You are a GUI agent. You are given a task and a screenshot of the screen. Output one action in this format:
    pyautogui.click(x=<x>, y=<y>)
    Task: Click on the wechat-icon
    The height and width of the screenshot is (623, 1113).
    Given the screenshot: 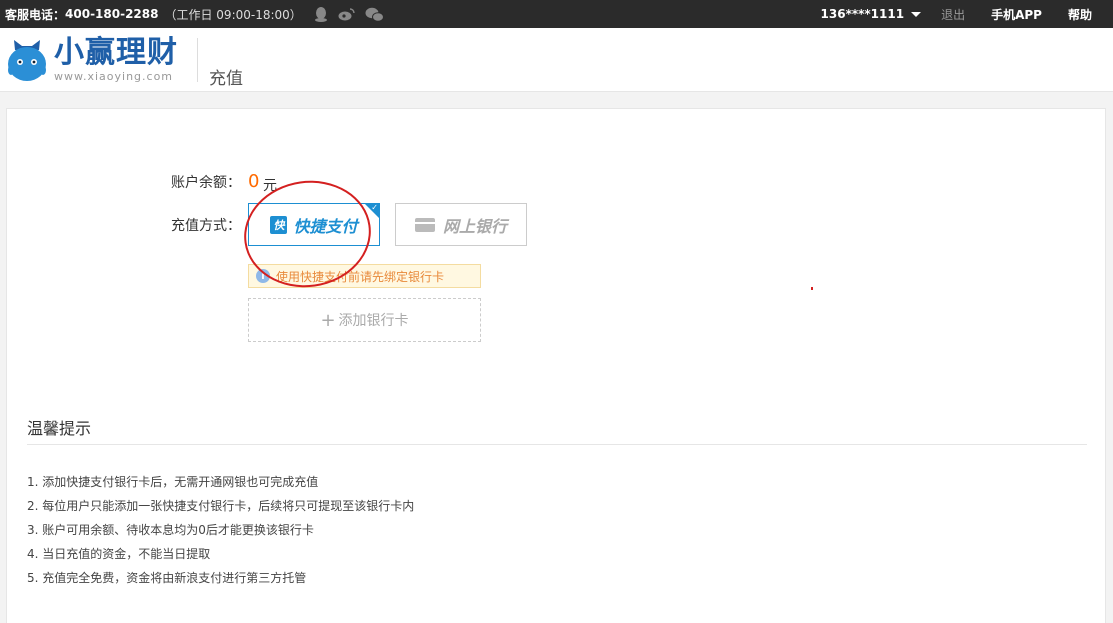 What is the action you would take?
    pyautogui.click(x=374, y=14)
    